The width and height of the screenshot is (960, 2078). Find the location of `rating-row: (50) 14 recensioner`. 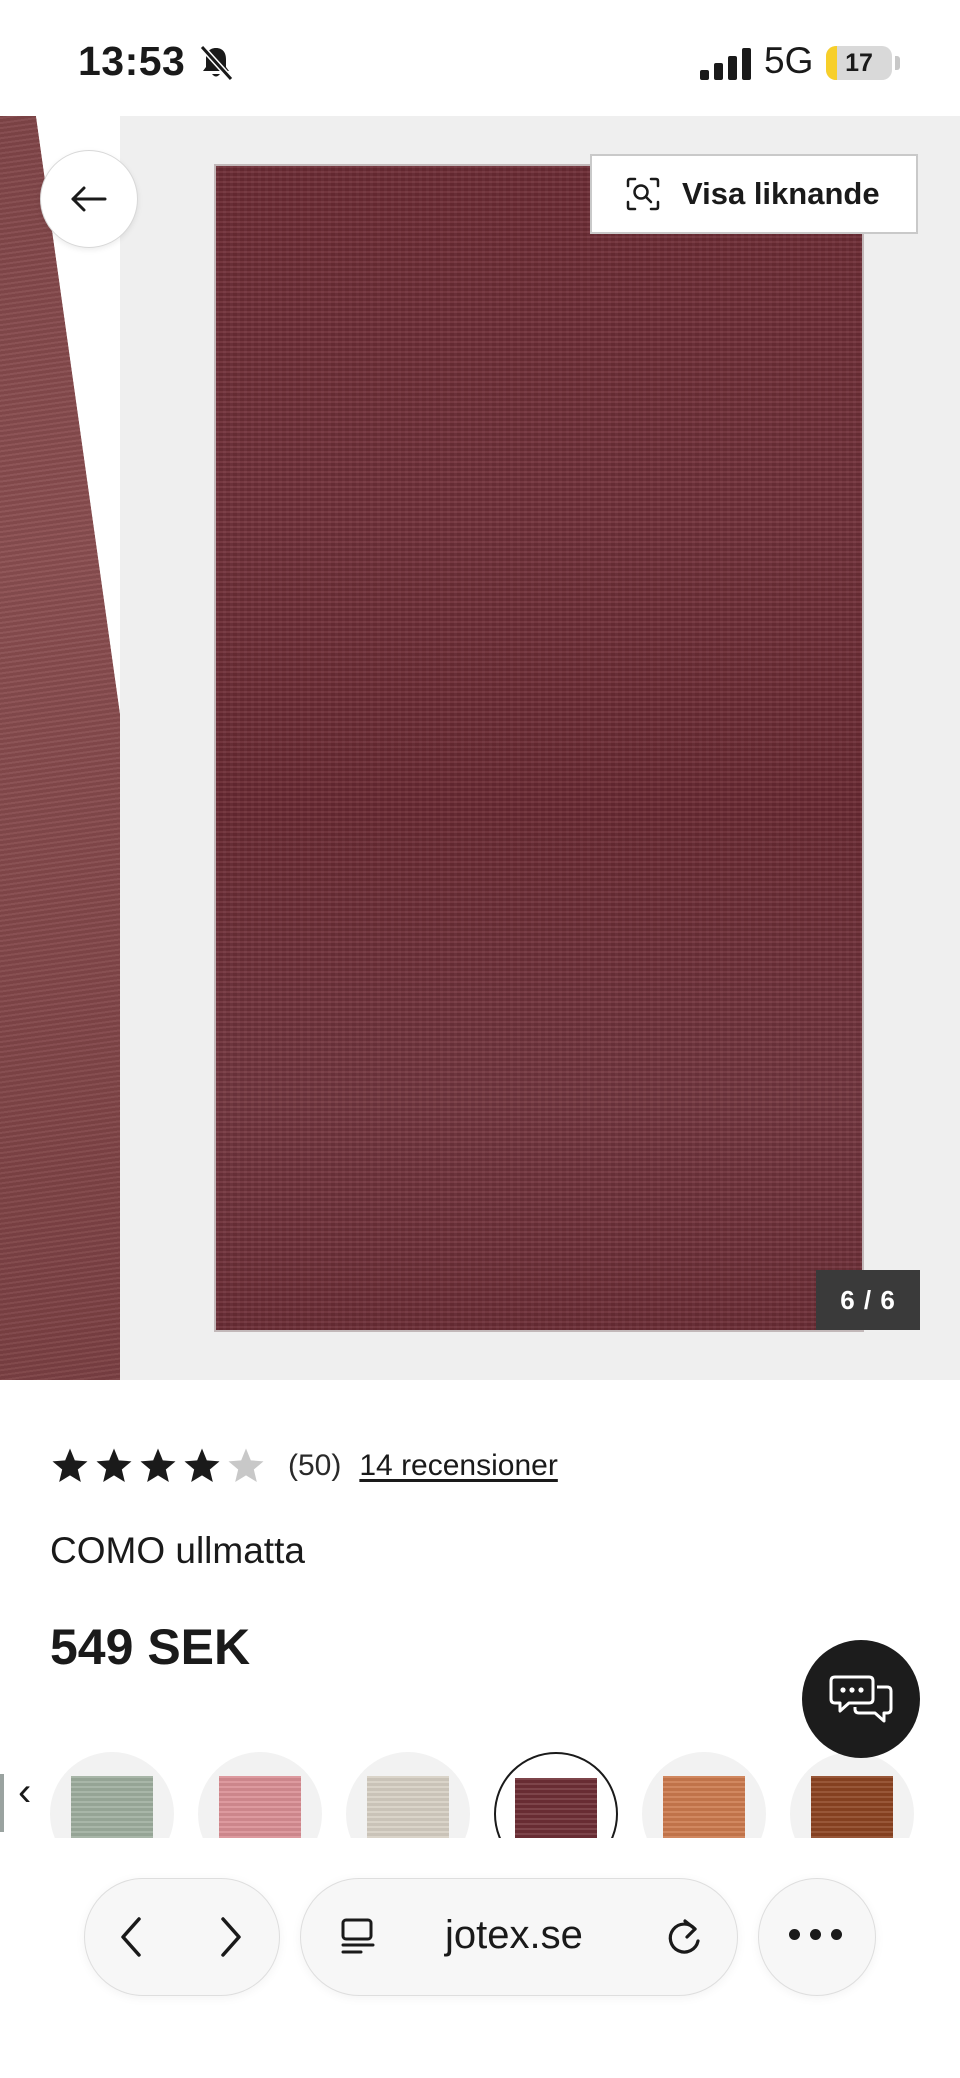

rating-row: (50) 14 recensioner is located at coordinates (304, 1466).